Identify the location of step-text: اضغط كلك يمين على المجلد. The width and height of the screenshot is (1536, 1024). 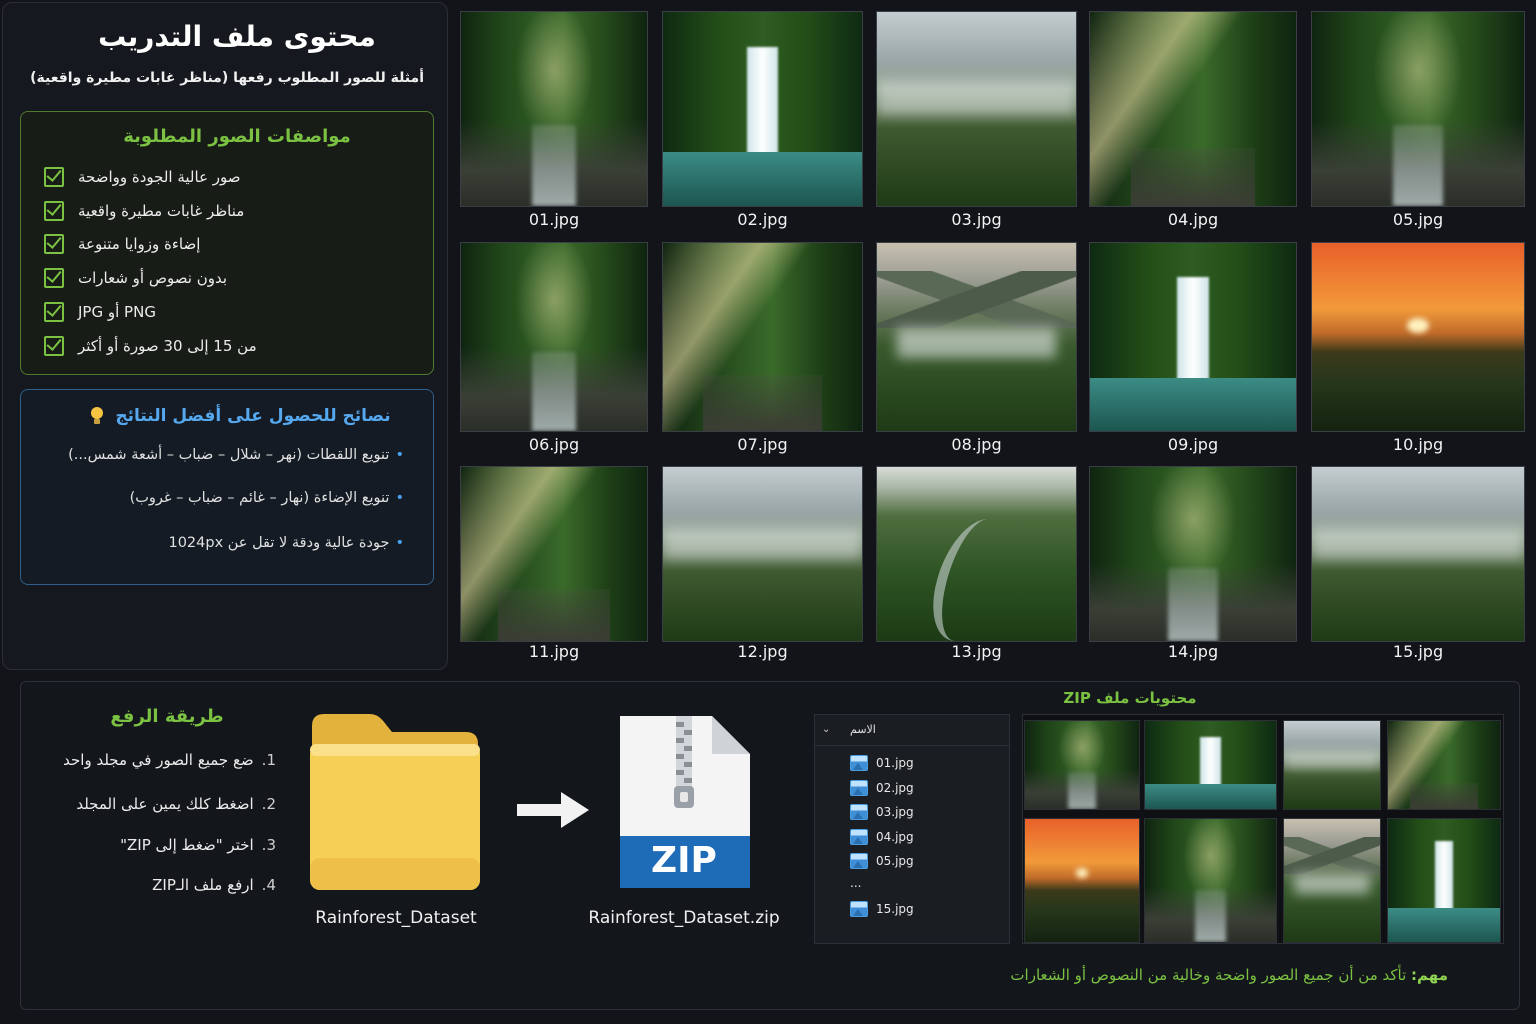
(165, 804).